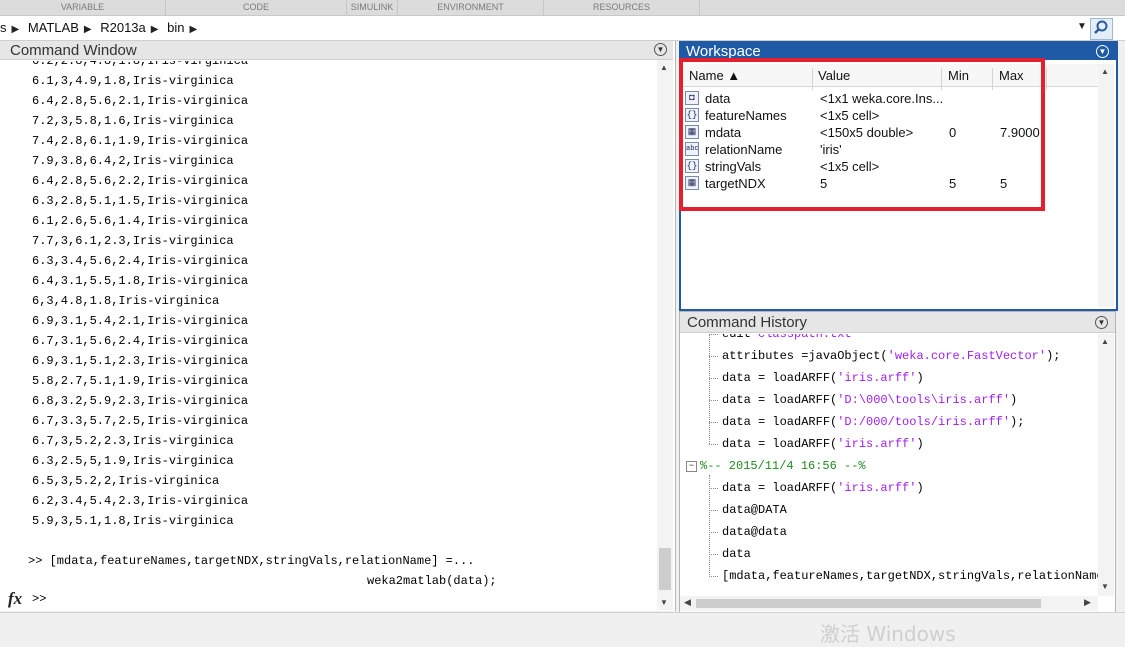 The width and height of the screenshot is (1125, 647). I want to click on scroll-right-icon: ▶, so click(1087, 602).